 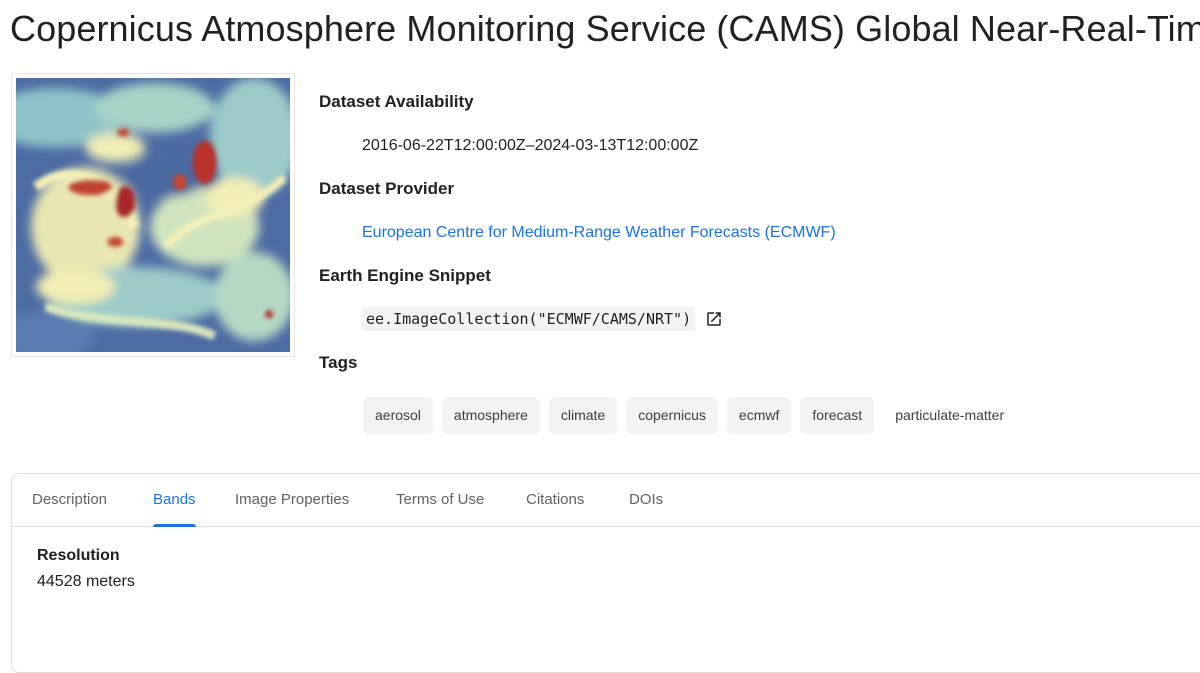 What do you see at coordinates (174, 500) in the screenshot?
I see `tab-bands: Bands` at bounding box center [174, 500].